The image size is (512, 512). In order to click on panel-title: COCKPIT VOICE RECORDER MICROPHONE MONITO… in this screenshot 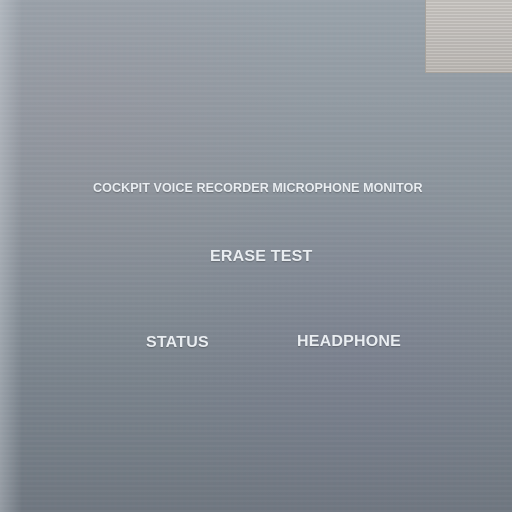, I will do `click(258, 188)`.